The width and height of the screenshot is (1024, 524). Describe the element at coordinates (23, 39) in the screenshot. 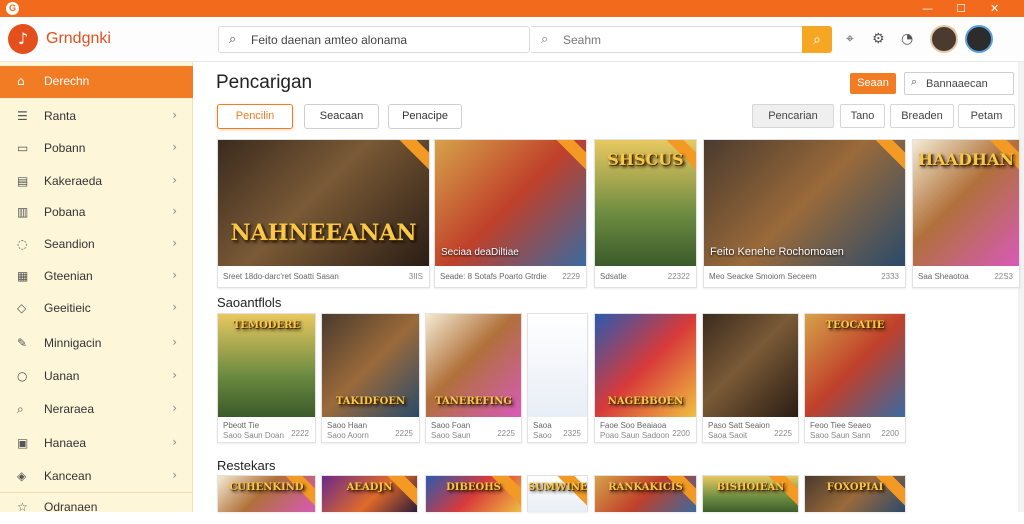

I see `app-logo-icon: ♪` at that location.